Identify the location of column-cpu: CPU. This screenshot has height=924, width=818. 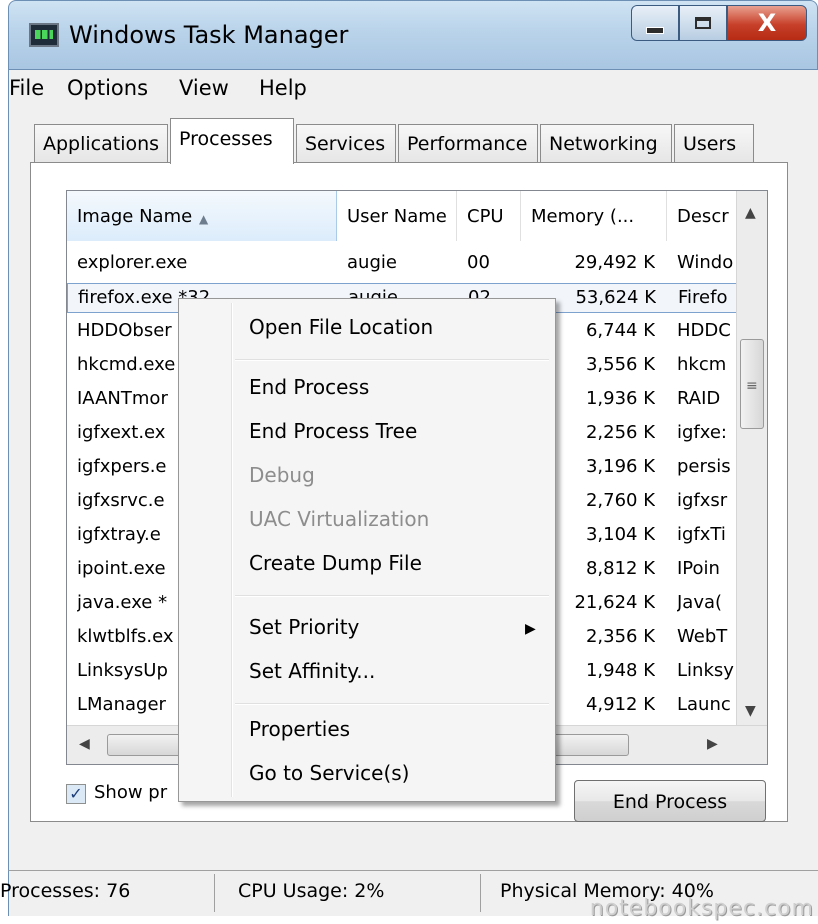
(489, 216).